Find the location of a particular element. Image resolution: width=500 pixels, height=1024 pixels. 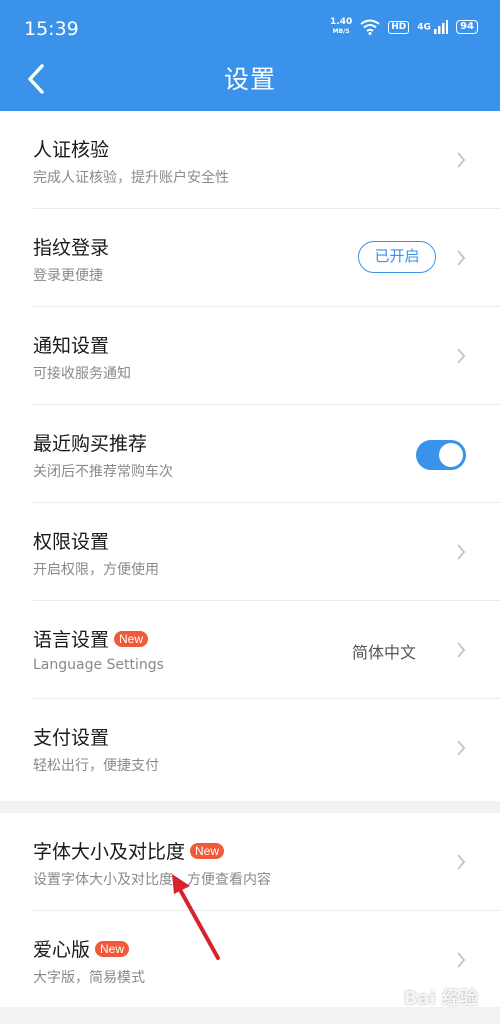

setting-language: 语言设置 New Language Settings 简体中文 is located at coordinates (250, 650).